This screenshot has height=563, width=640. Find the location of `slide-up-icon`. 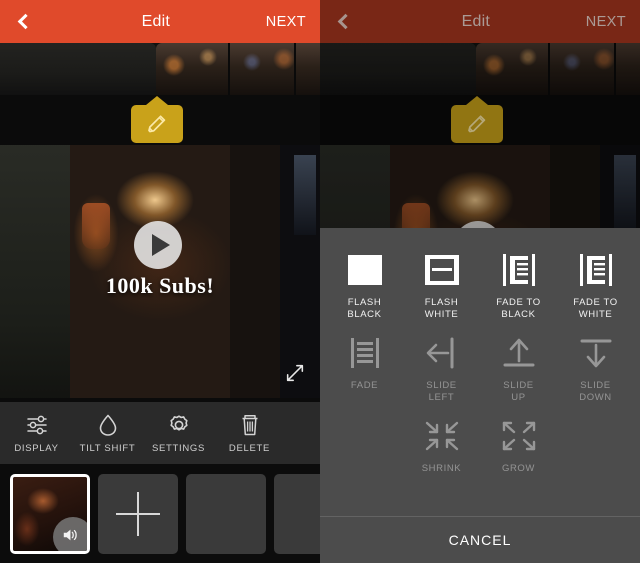

slide-up-icon is located at coordinates (519, 353).